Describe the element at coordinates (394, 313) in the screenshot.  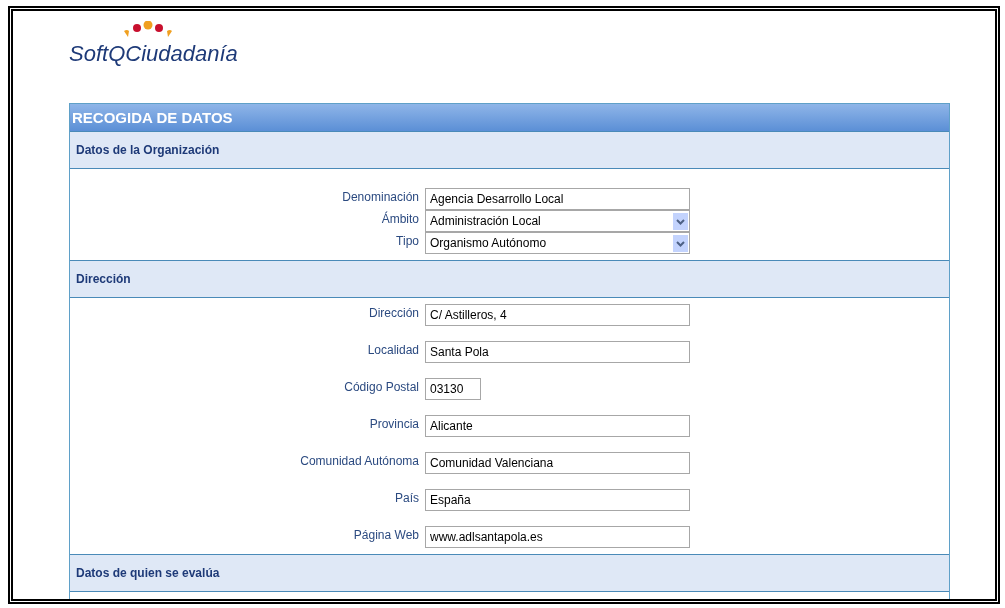
I see `field-label: Dirección` at that location.